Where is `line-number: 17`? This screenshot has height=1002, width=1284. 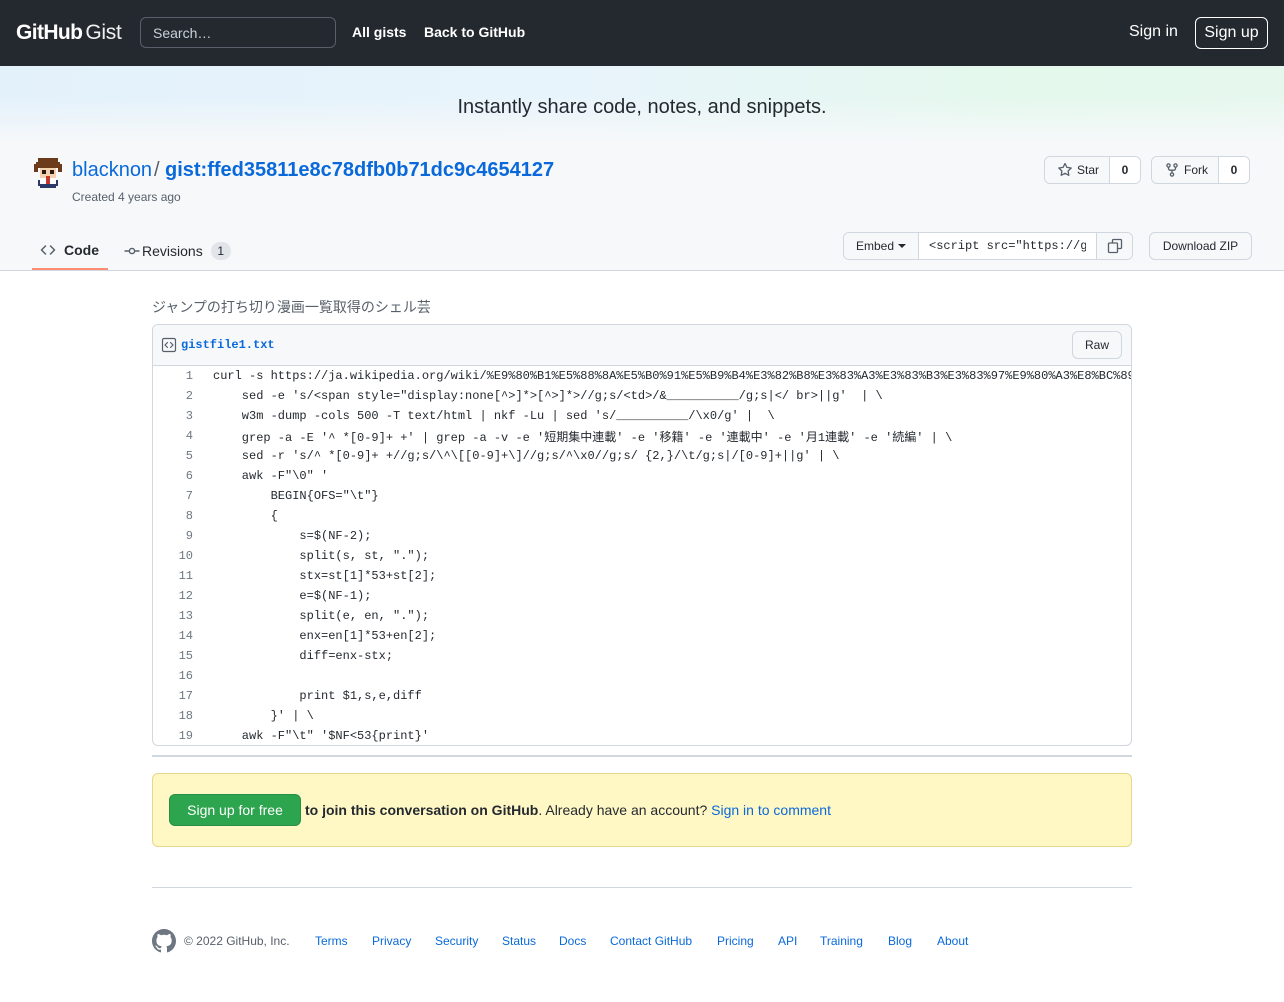 line-number: 17 is located at coordinates (178, 696).